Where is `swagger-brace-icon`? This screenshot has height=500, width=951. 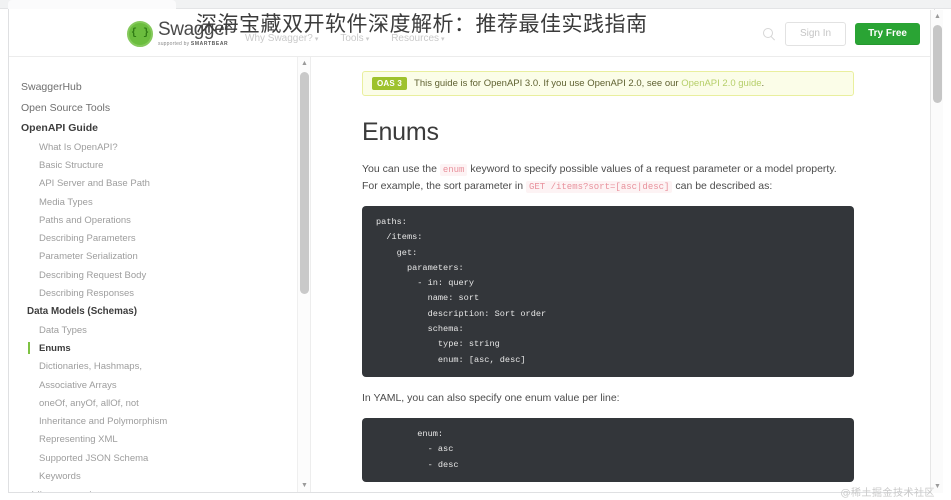 swagger-brace-icon is located at coordinates (140, 33).